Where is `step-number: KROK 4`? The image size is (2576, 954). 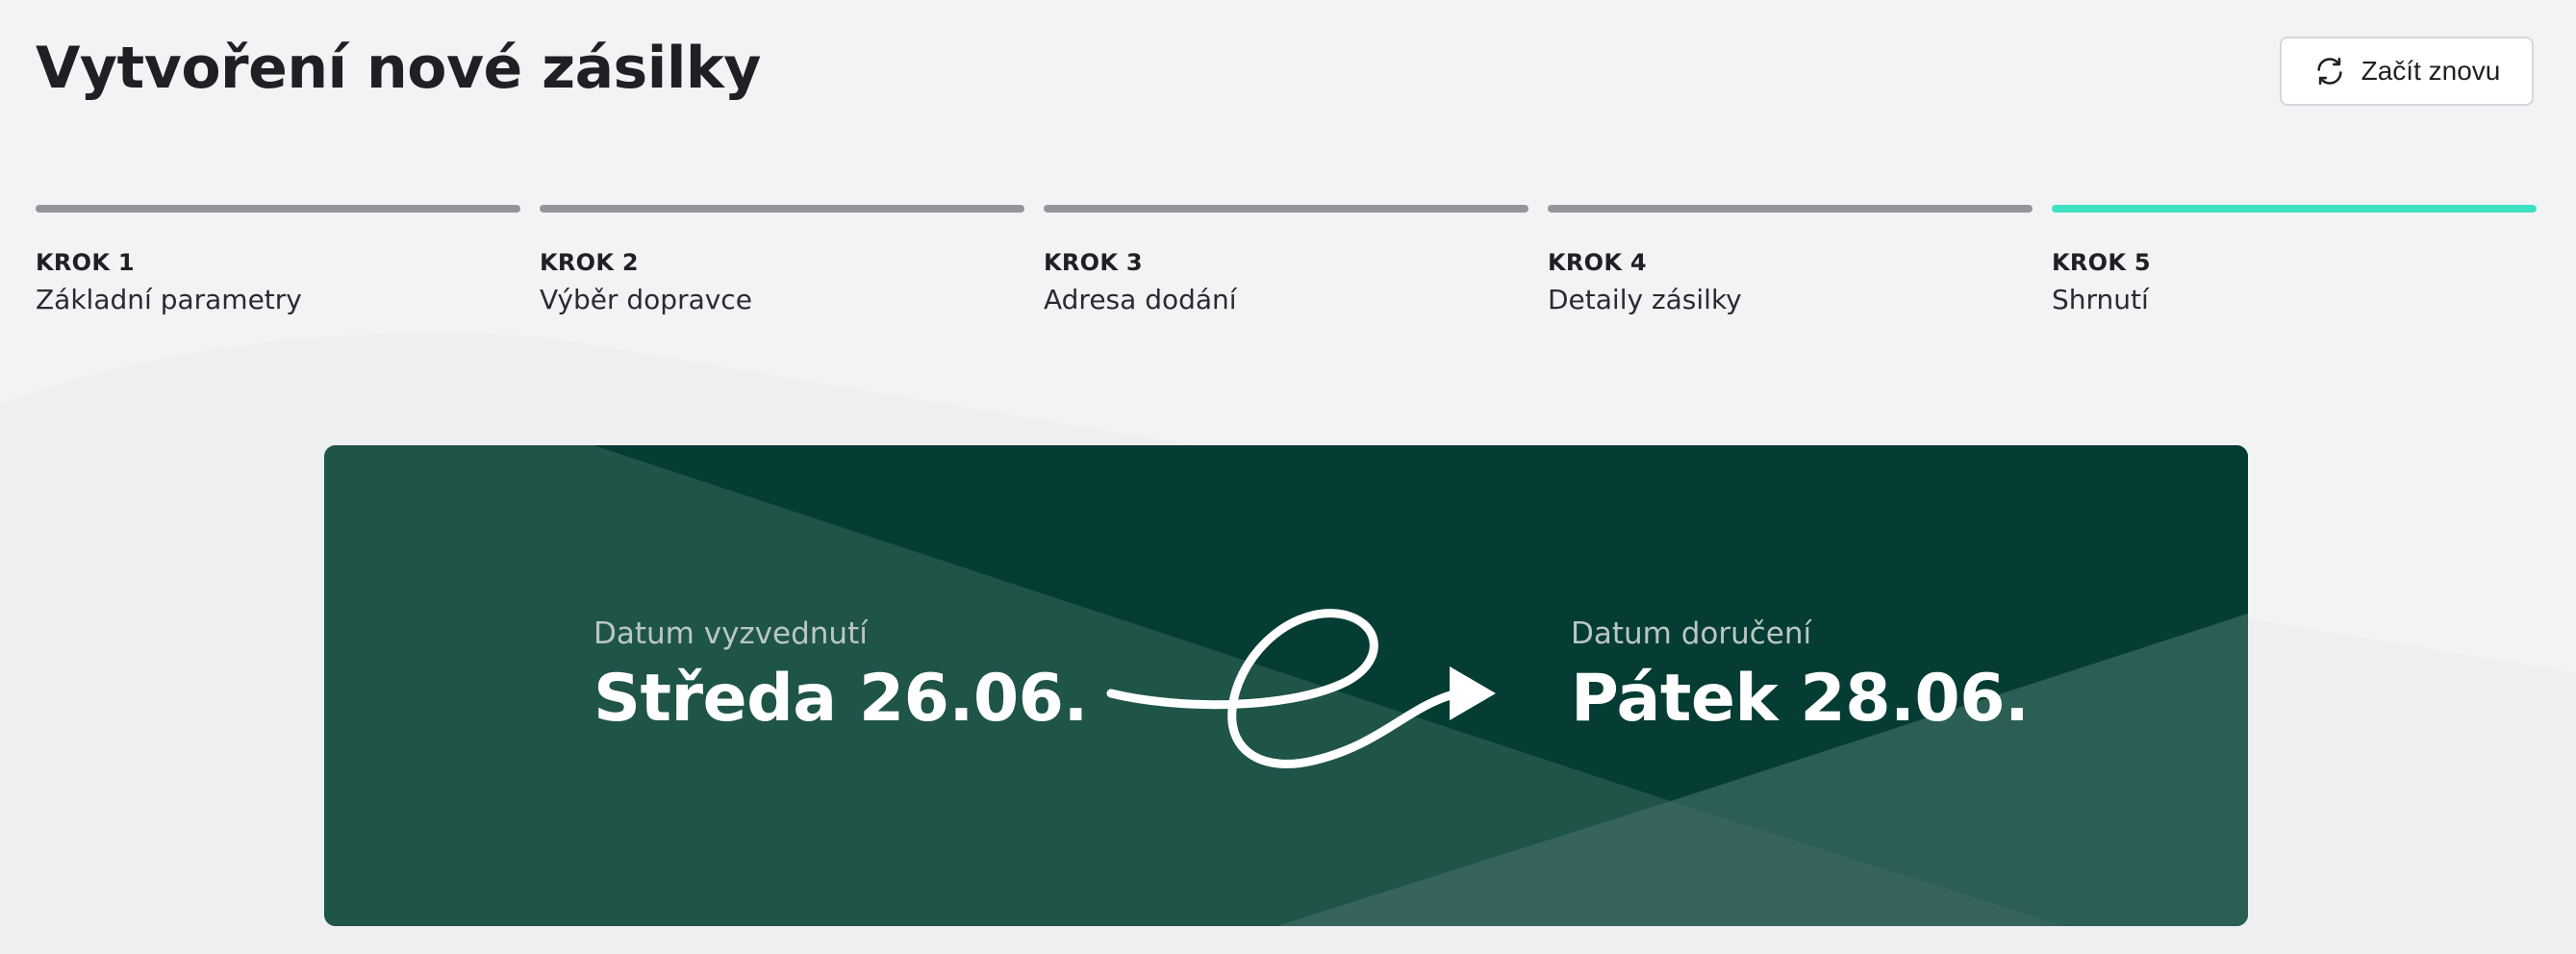 step-number: KROK 4 is located at coordinates (1598, 262).